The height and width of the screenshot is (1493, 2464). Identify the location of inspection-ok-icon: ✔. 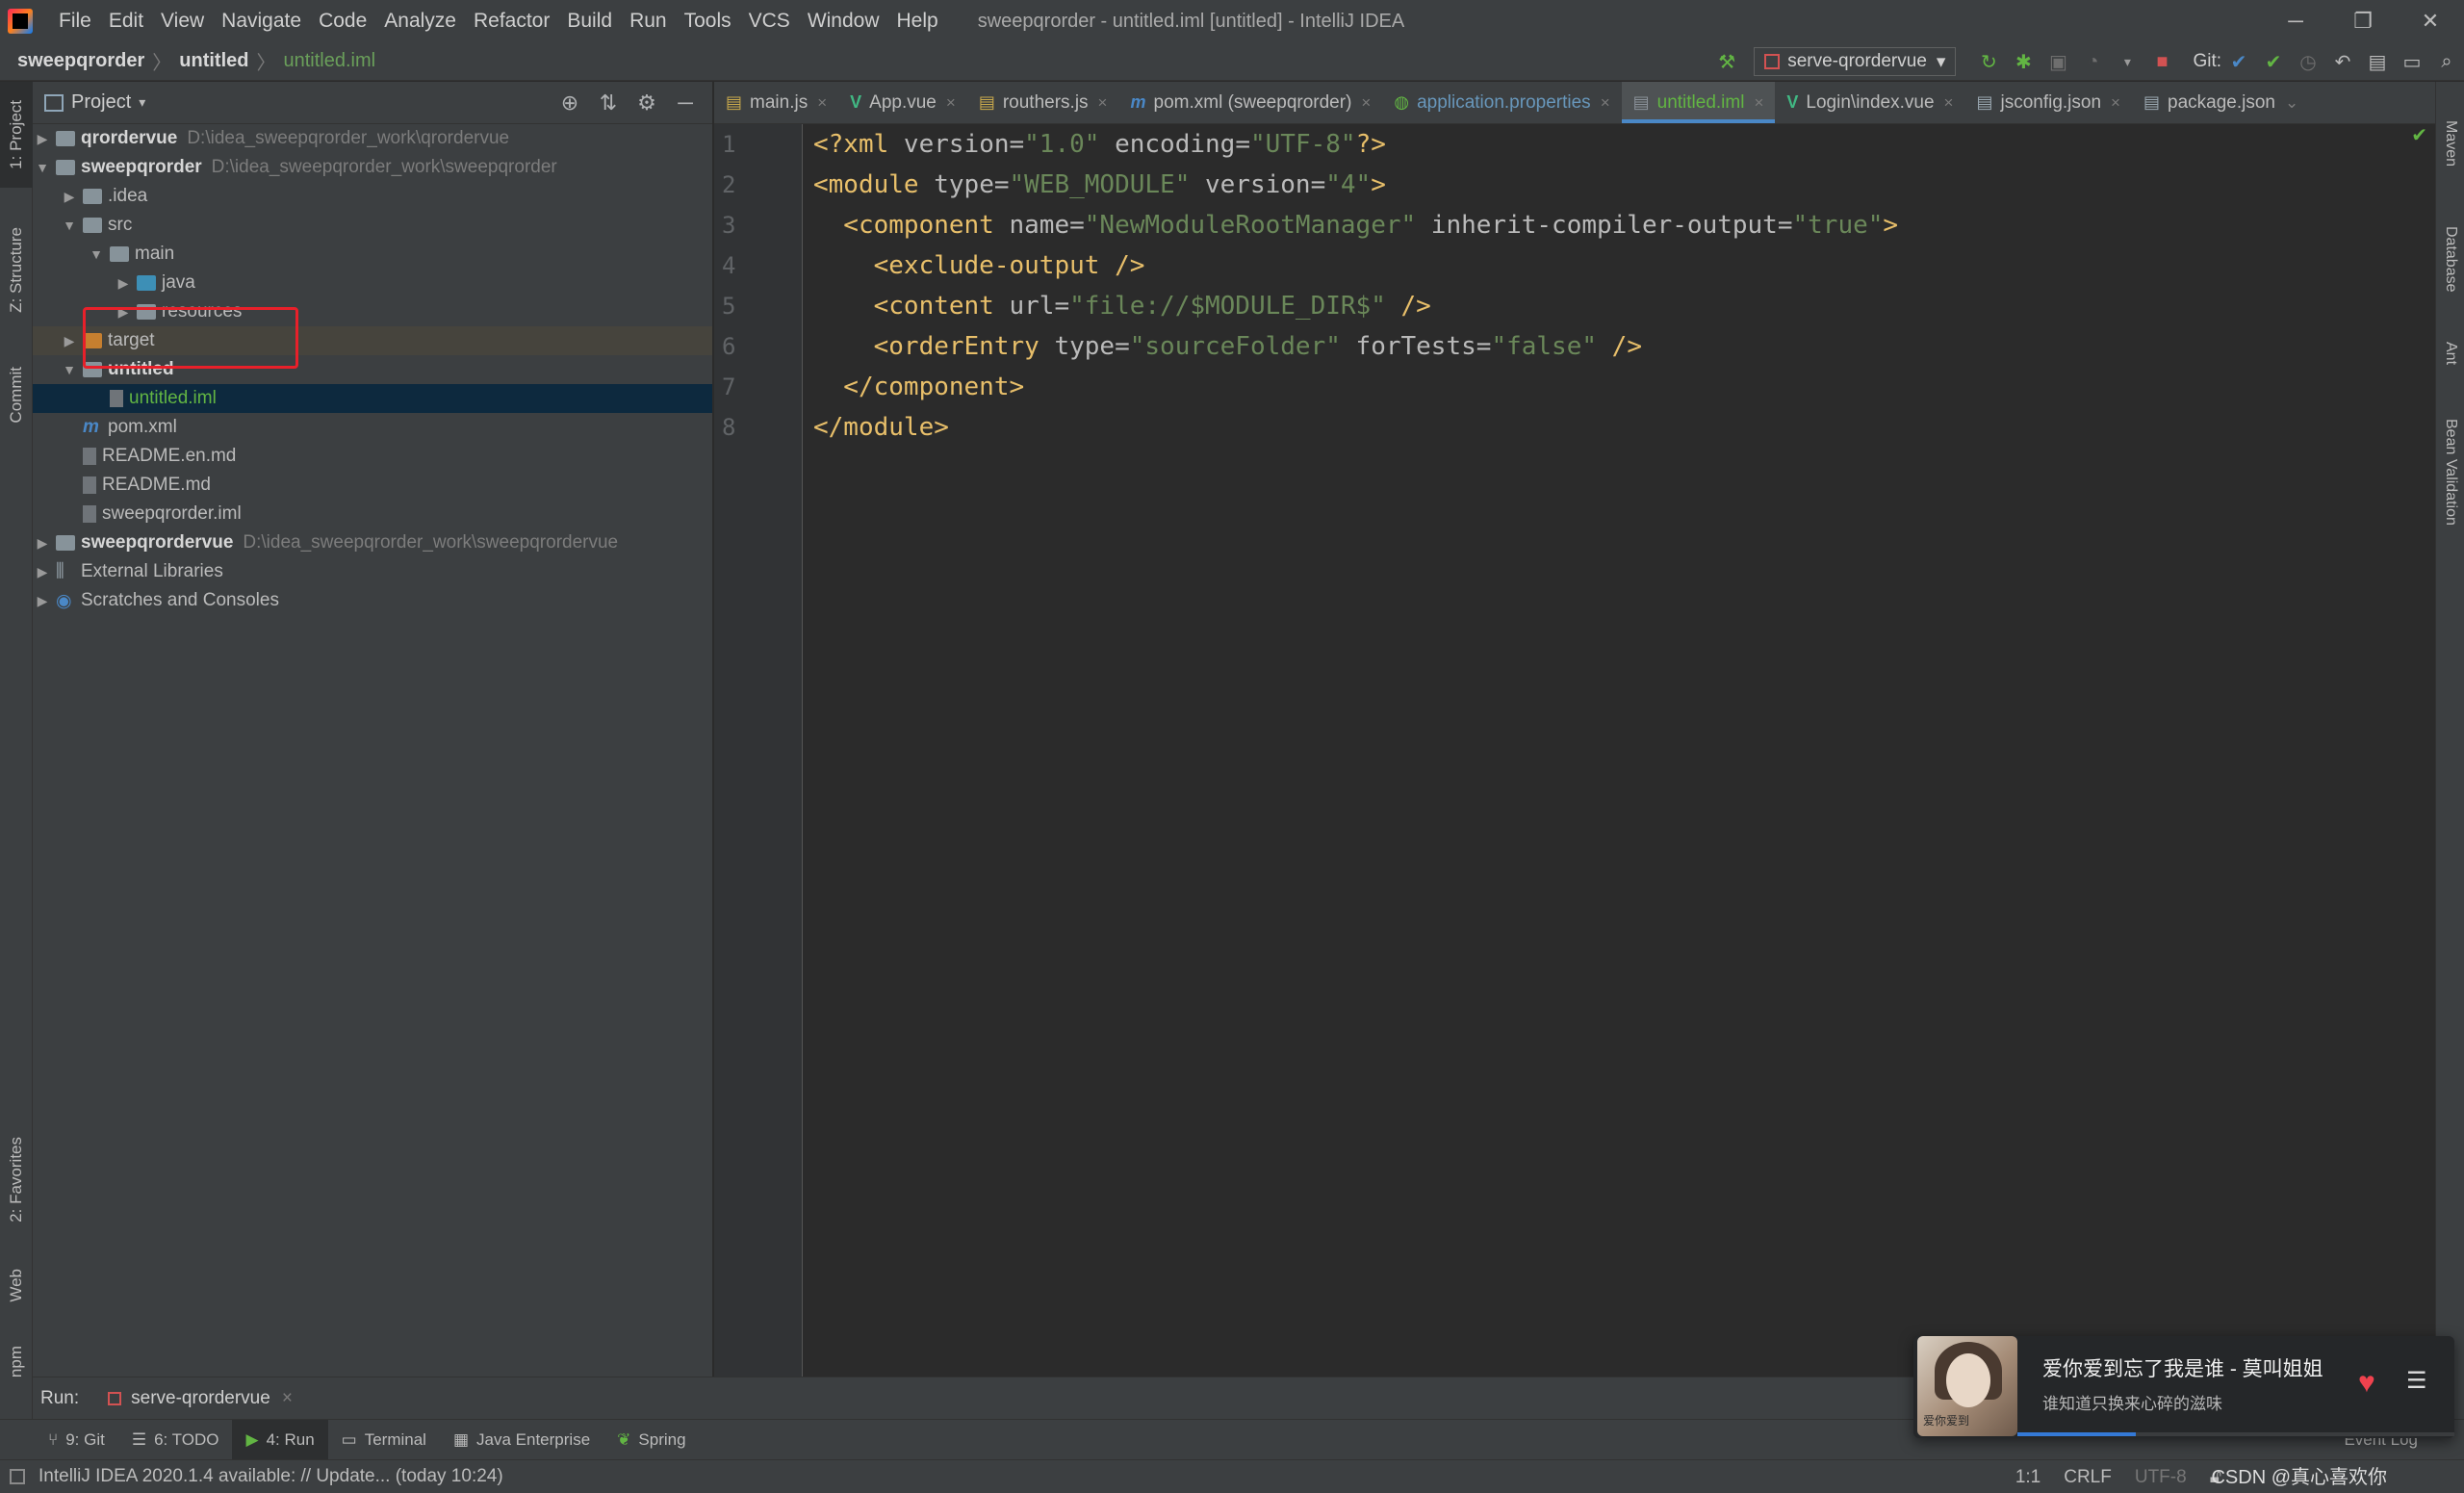
(2419, 135).